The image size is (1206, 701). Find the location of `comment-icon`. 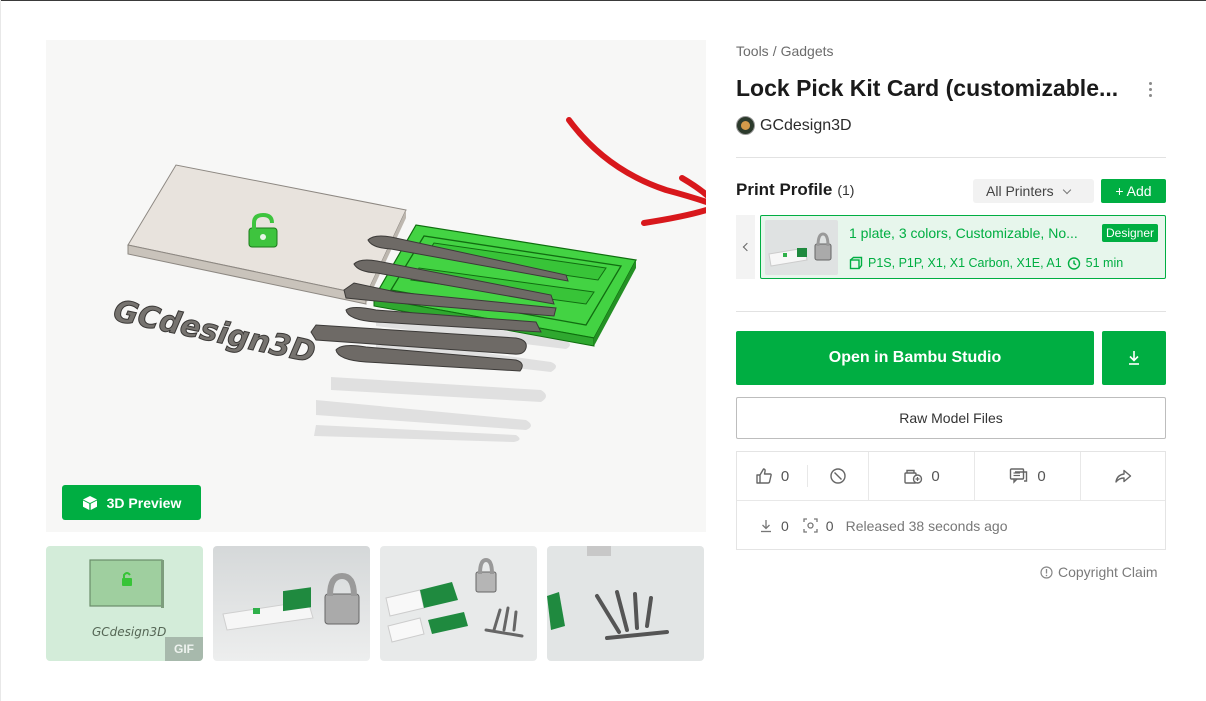

comment-icon is located at coordinates (1019, 476).